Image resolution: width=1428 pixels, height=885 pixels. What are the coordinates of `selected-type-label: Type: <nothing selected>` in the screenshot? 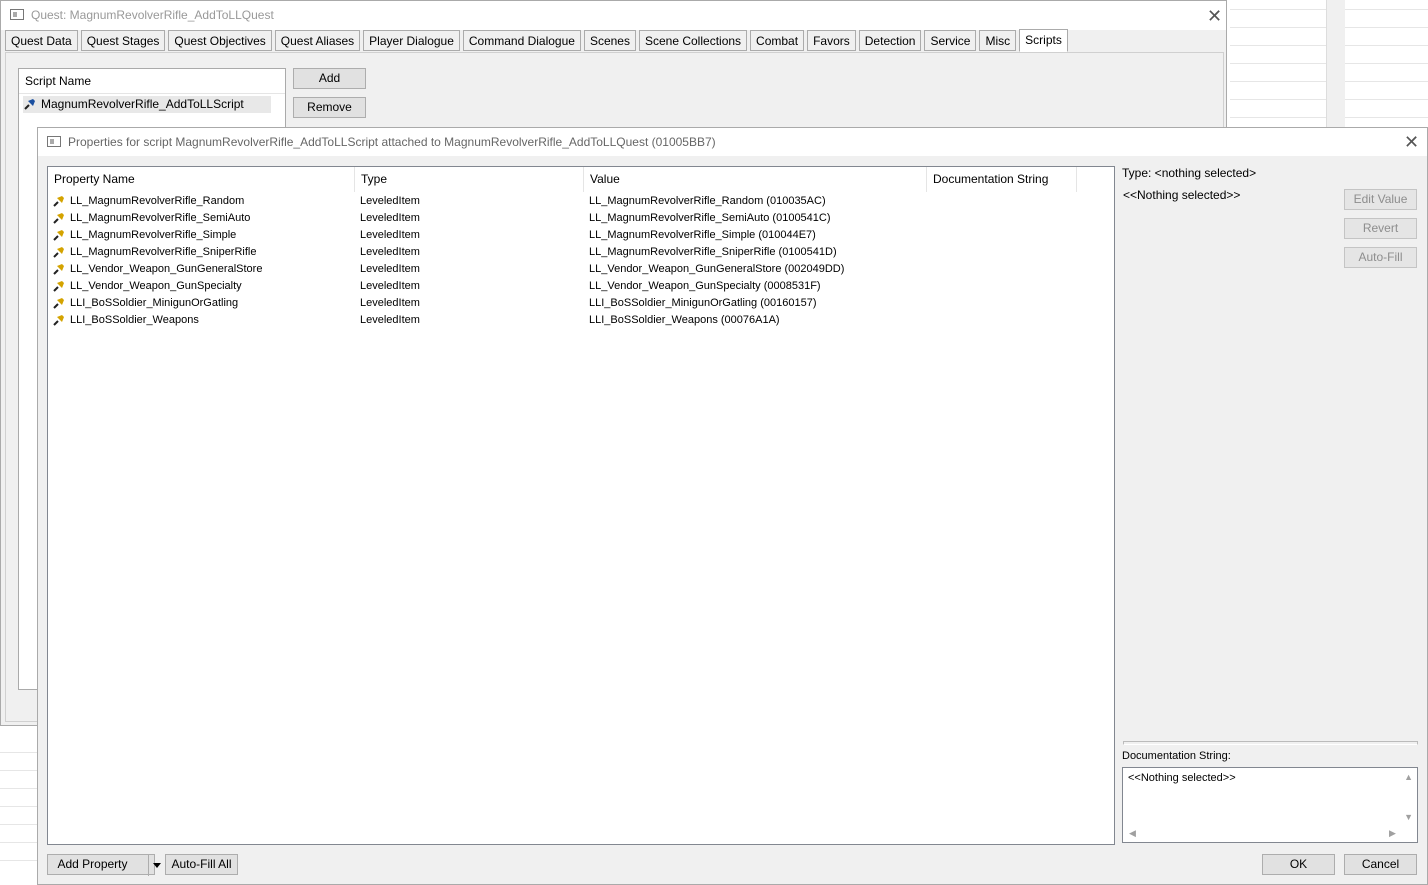 It's located at (1189, 173).